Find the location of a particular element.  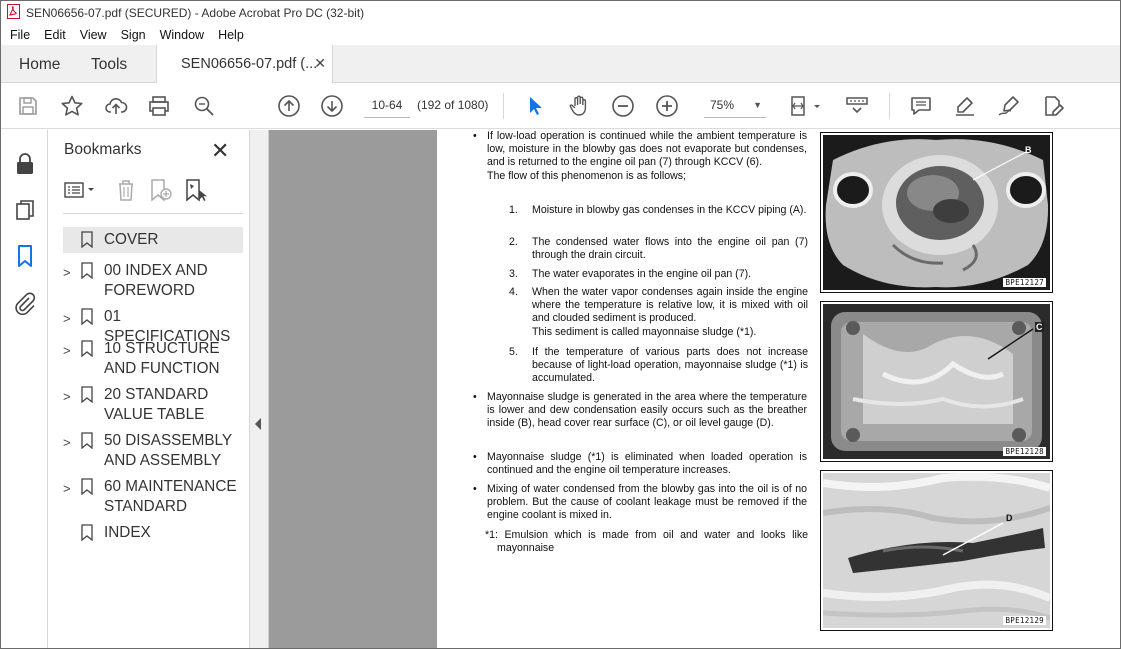

bookmark-label: 60 MAINTENANCE STANDARD is located at coordinates (170, 496).